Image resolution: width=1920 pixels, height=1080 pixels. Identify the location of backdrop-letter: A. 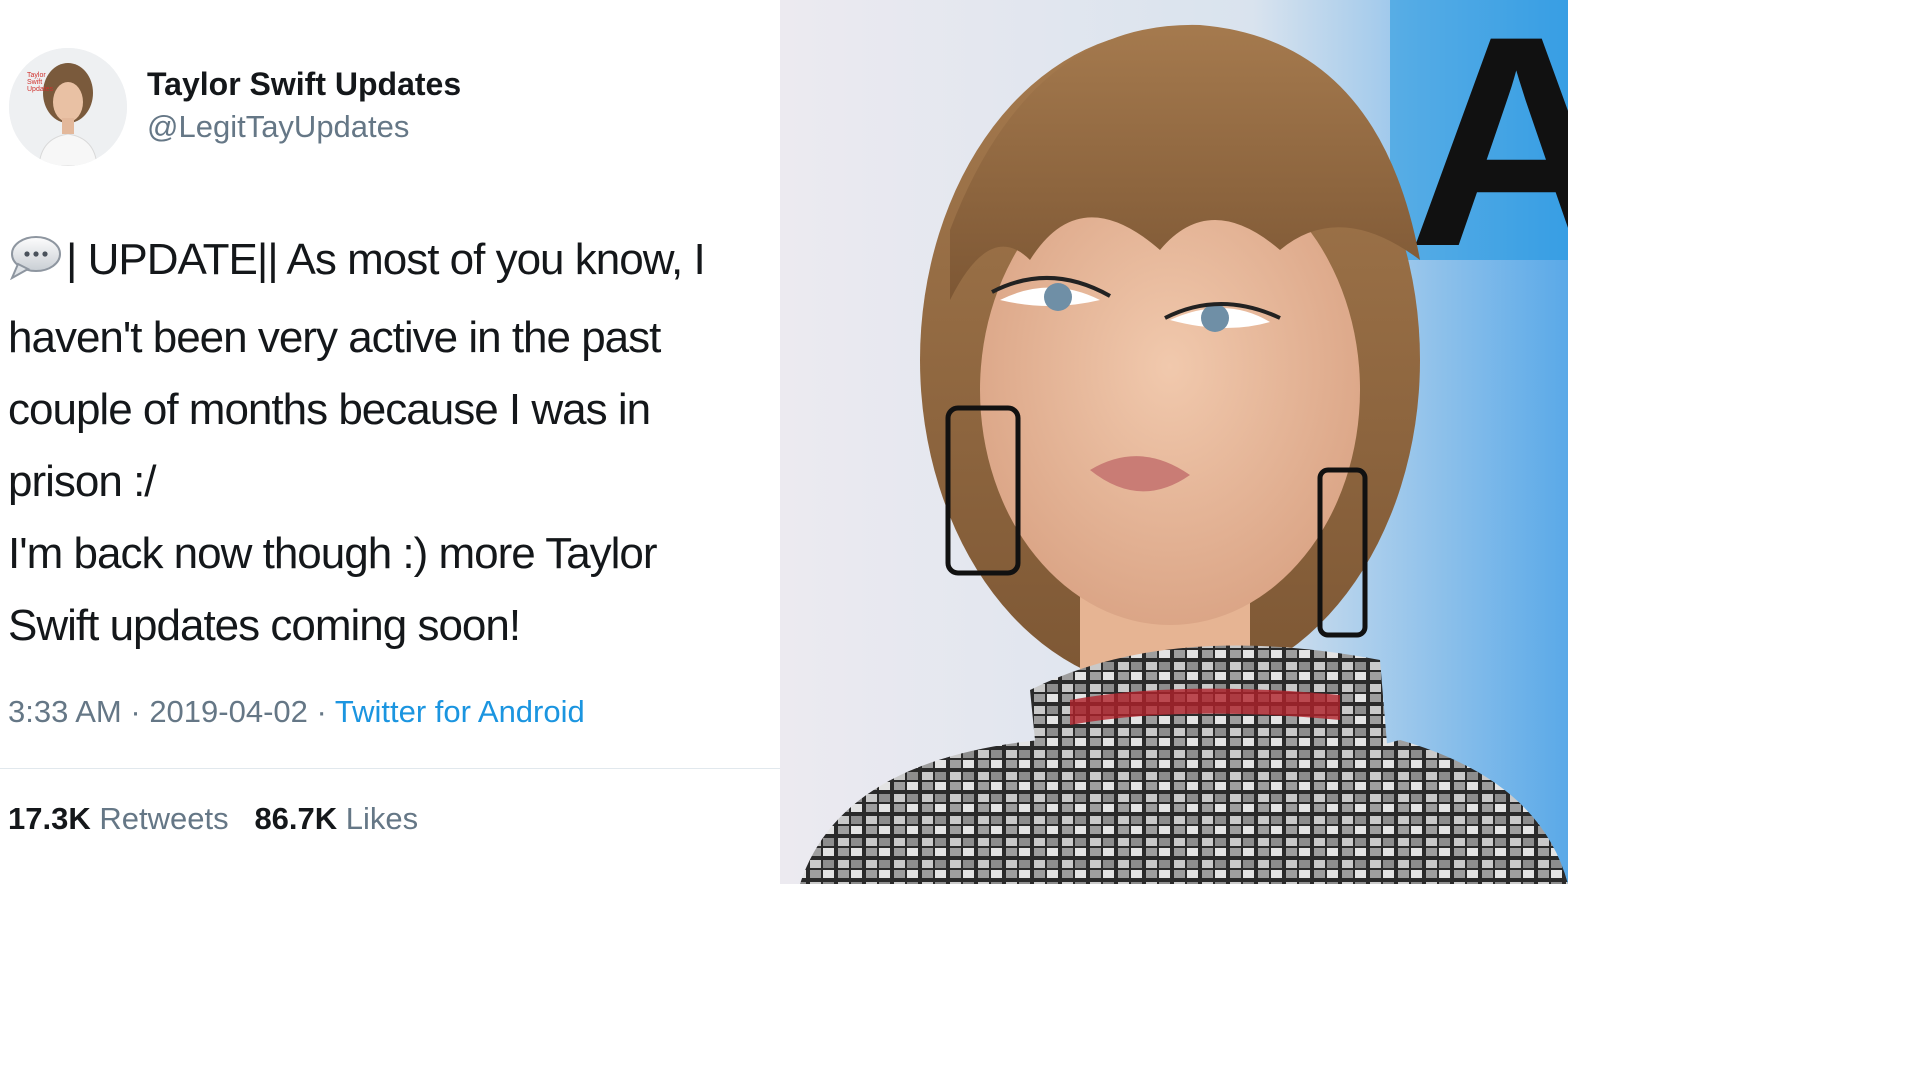
(1488, 154).